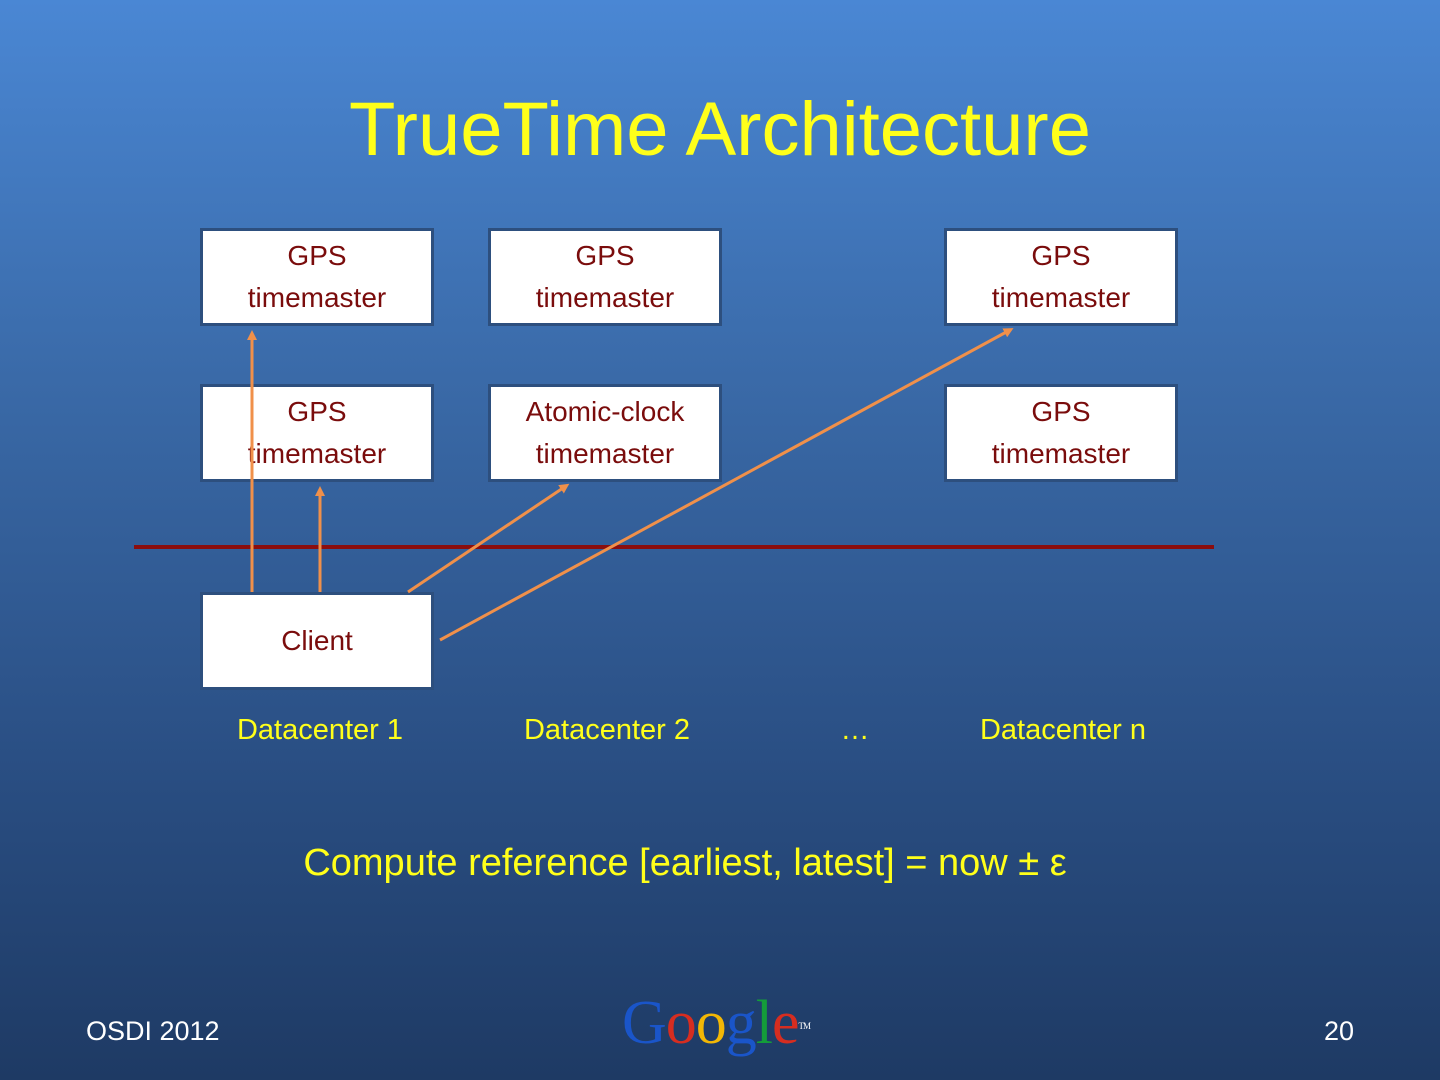 The height and width of the screenshot is (1080, 1440). I want to click on footer-conference: OSDI 2012, so click(153, 1031).